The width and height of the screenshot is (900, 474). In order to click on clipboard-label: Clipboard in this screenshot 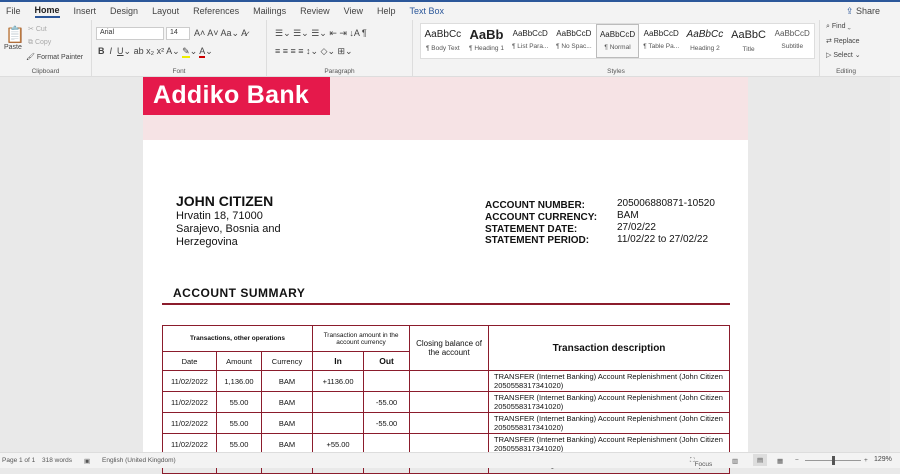, I will do `click(45, 71)`.